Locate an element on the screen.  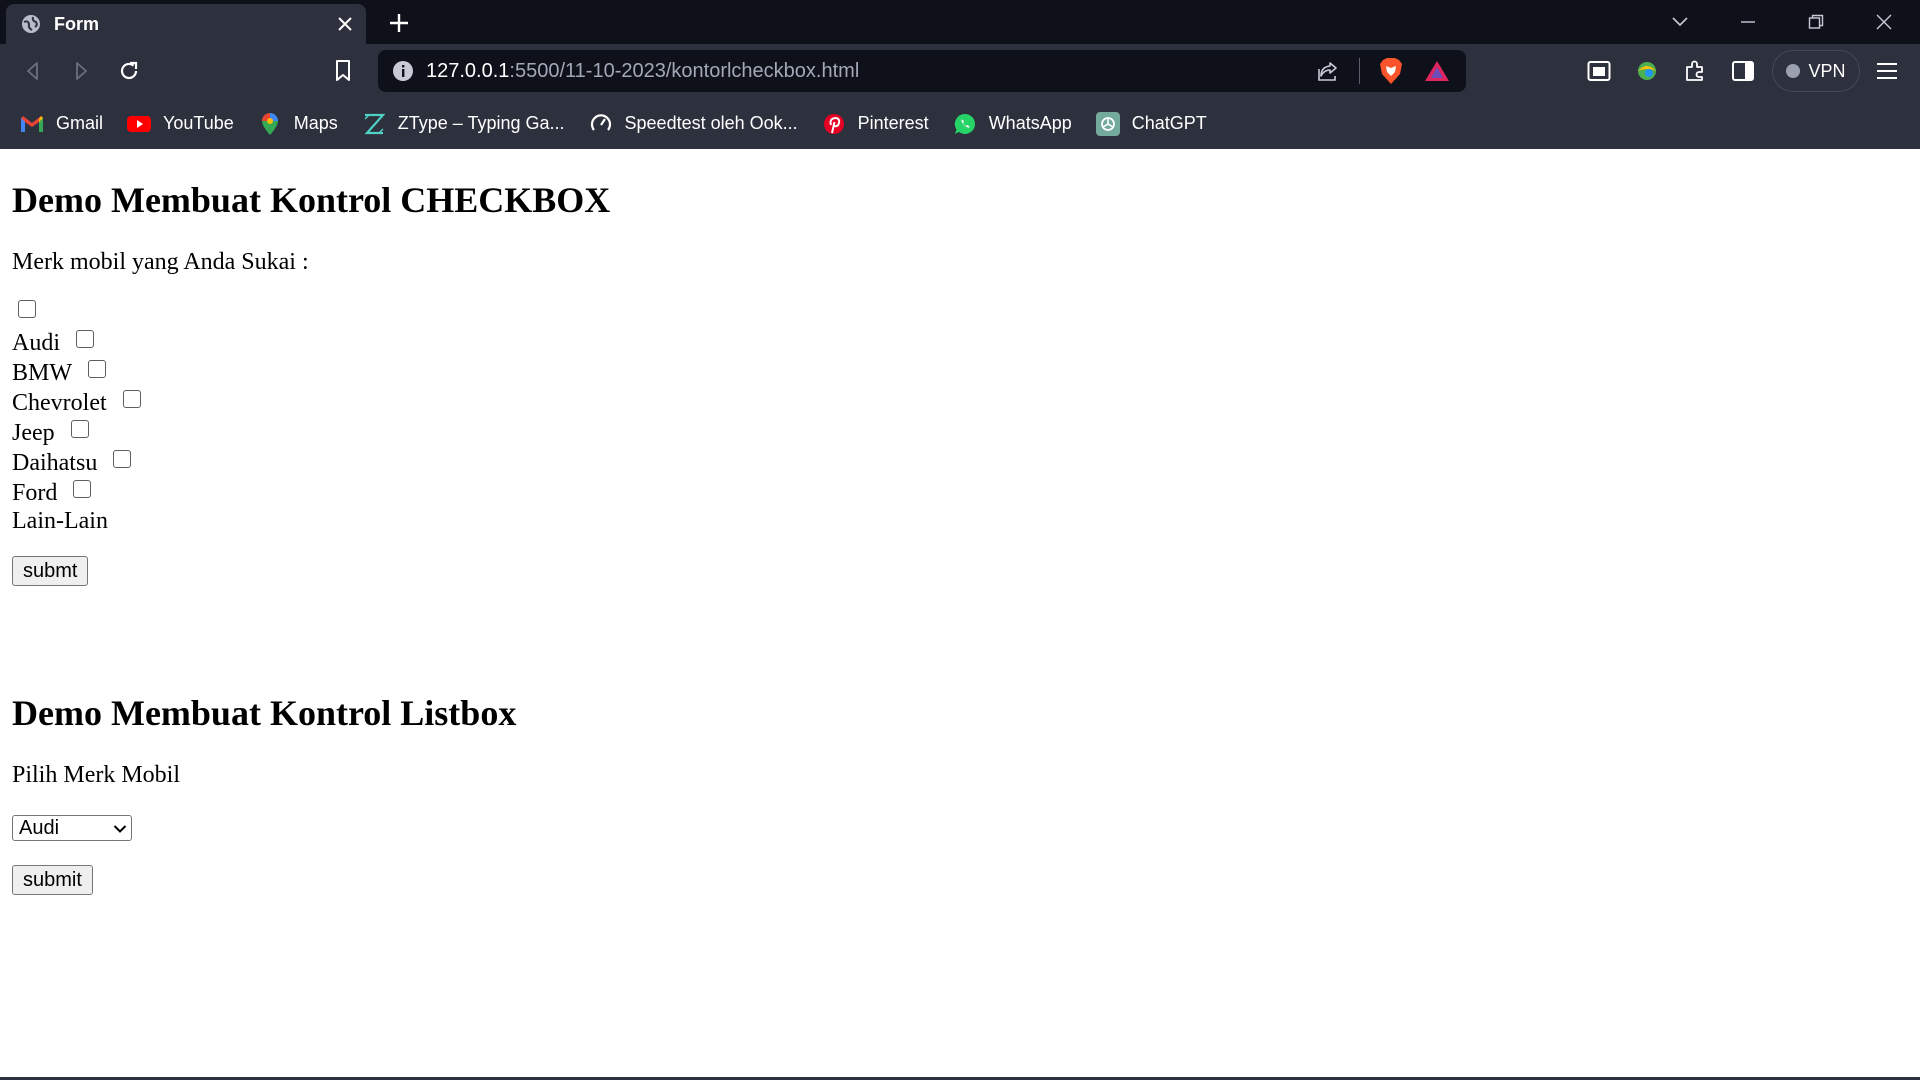
vpn-button: VPN is located at coordinates (1816, 71).